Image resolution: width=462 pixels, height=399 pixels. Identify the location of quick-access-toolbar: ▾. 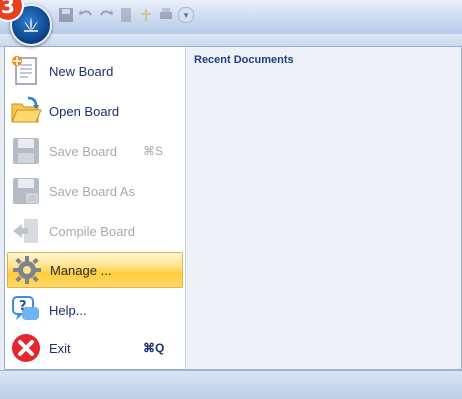
(126, 15).